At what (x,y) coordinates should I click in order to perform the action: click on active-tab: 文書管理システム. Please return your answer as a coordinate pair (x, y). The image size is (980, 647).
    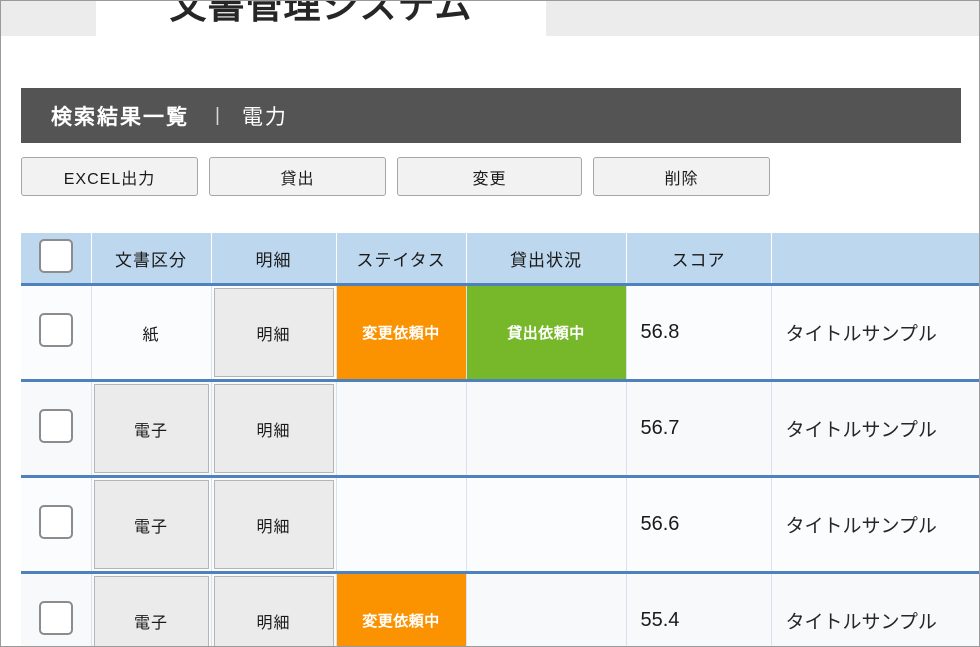
    Looking at the image, I should click on (321, 18).